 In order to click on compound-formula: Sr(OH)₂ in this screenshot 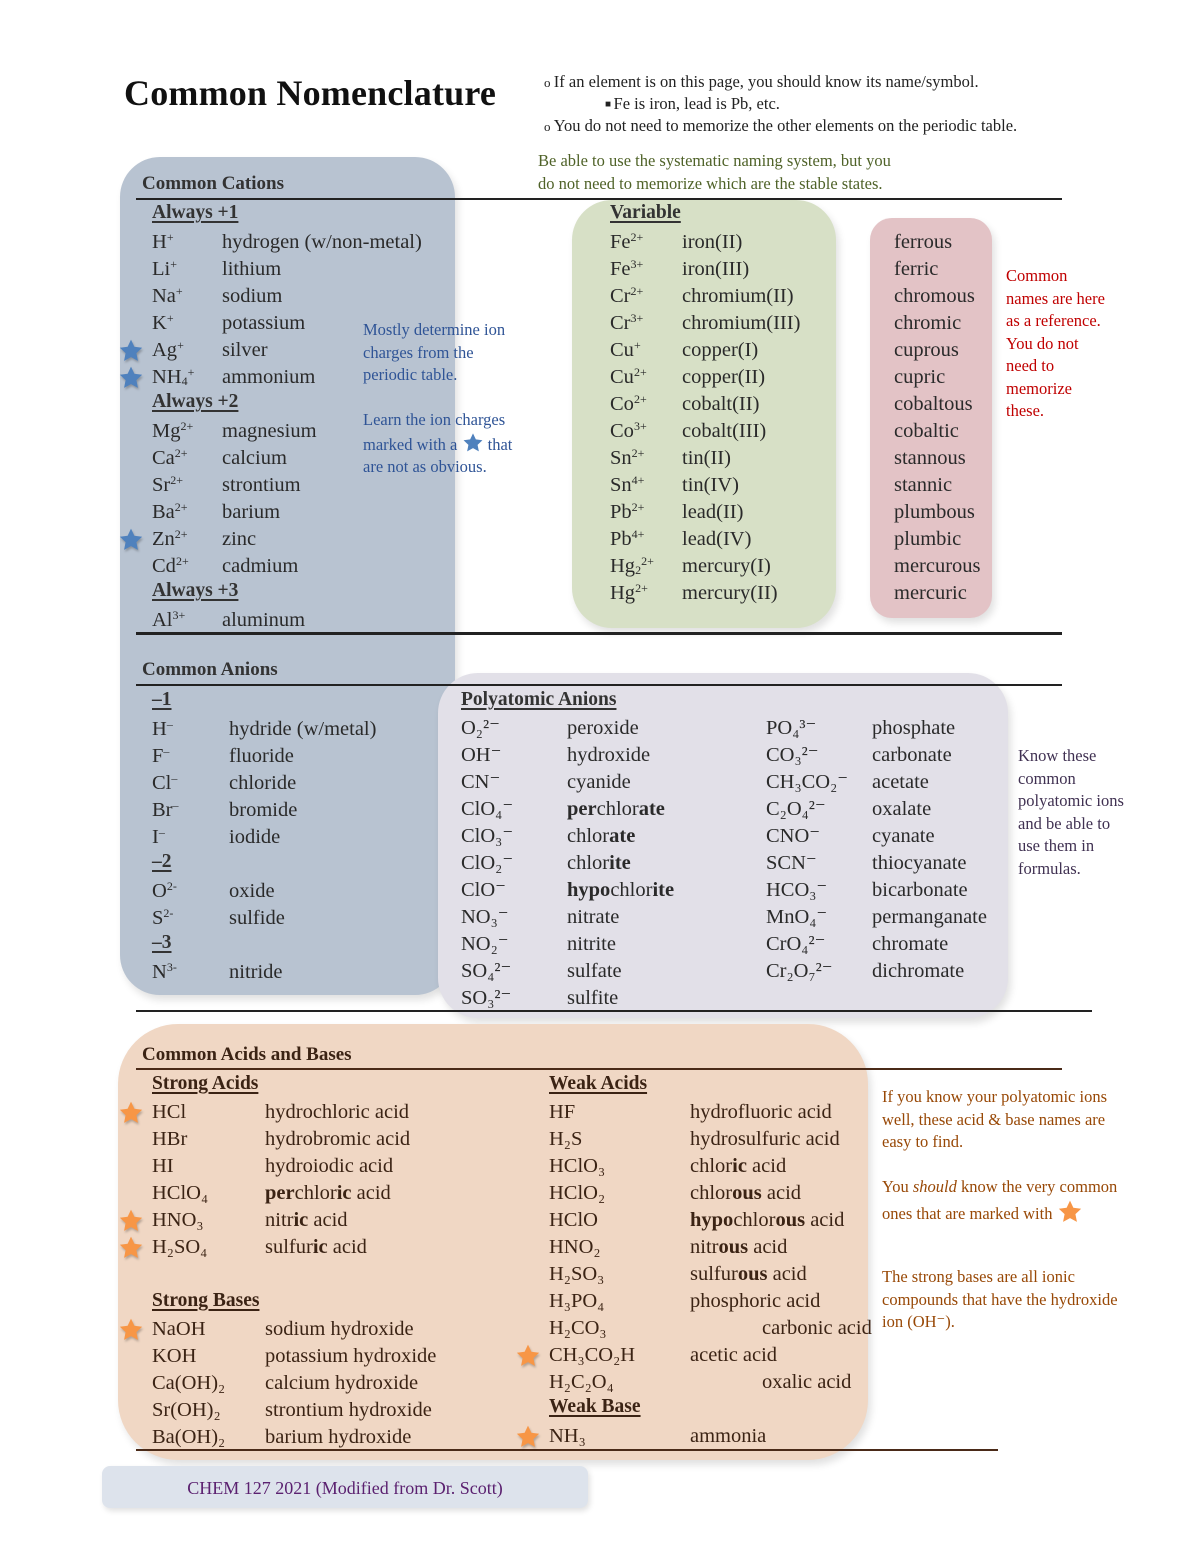, I will do `click(186, 1410)`.